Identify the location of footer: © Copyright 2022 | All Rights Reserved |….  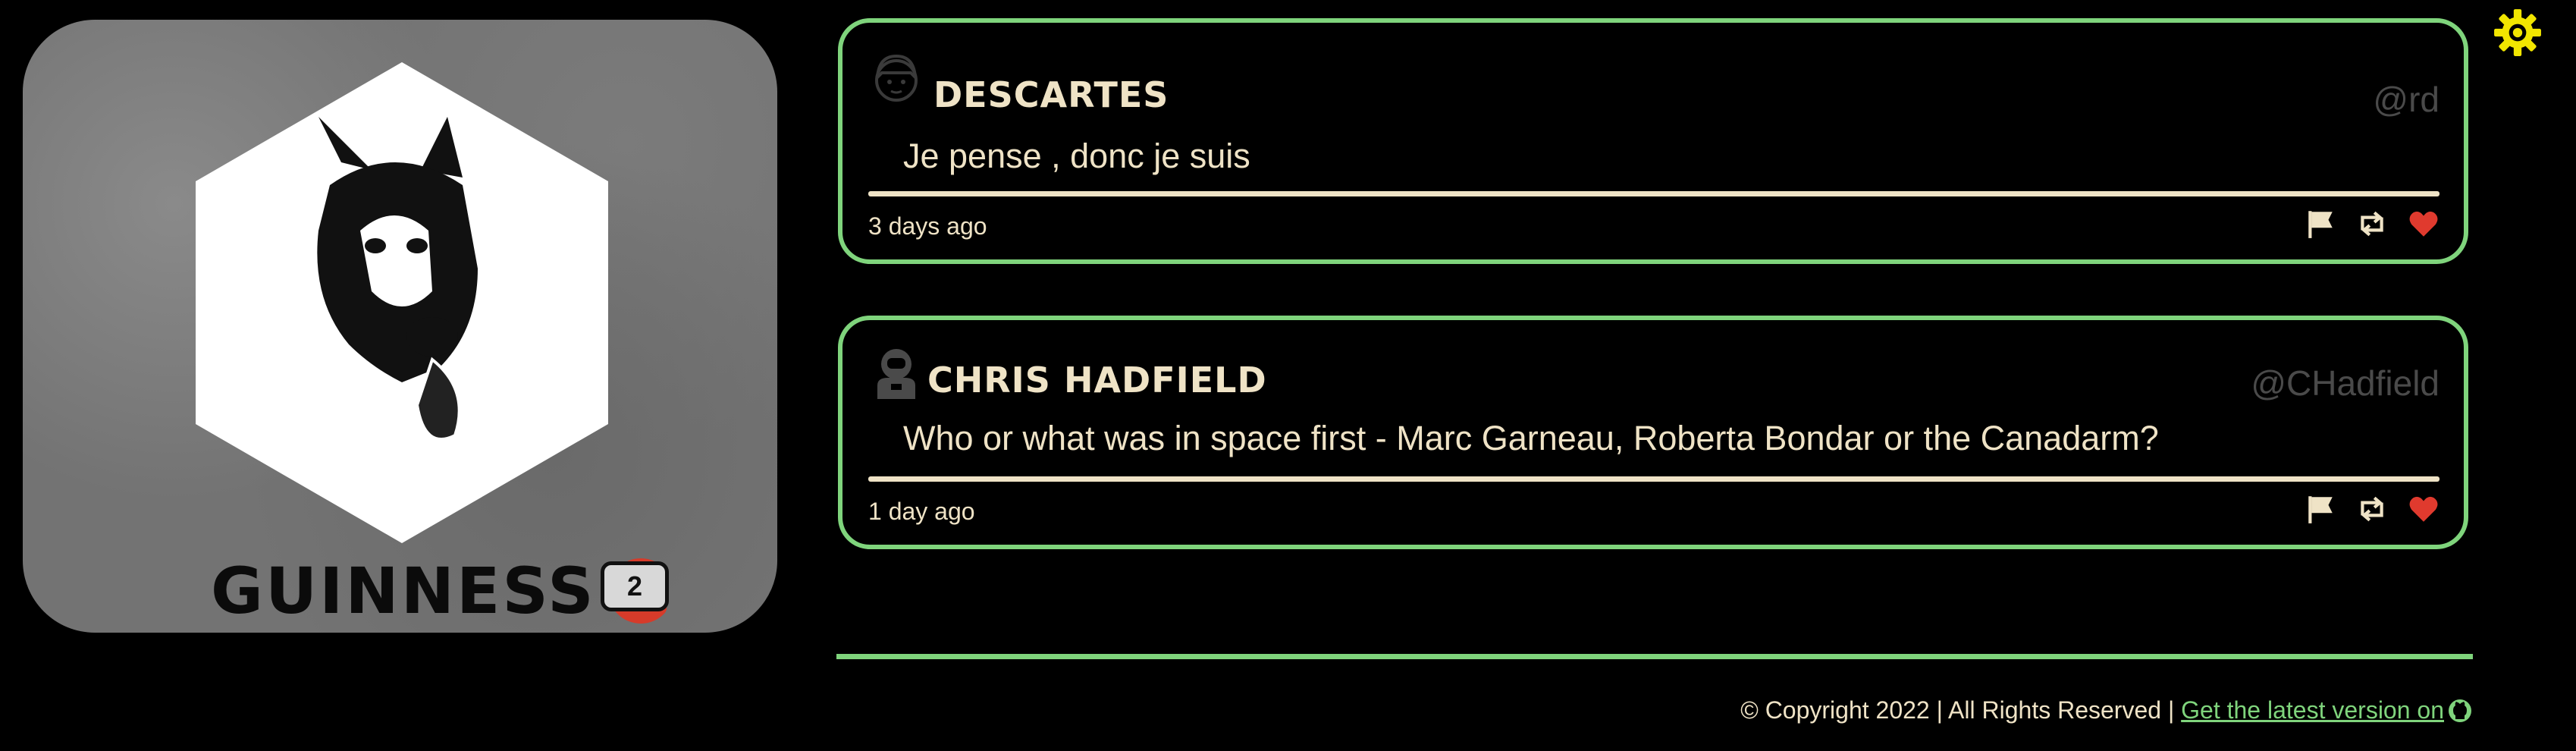
(2106, 710).